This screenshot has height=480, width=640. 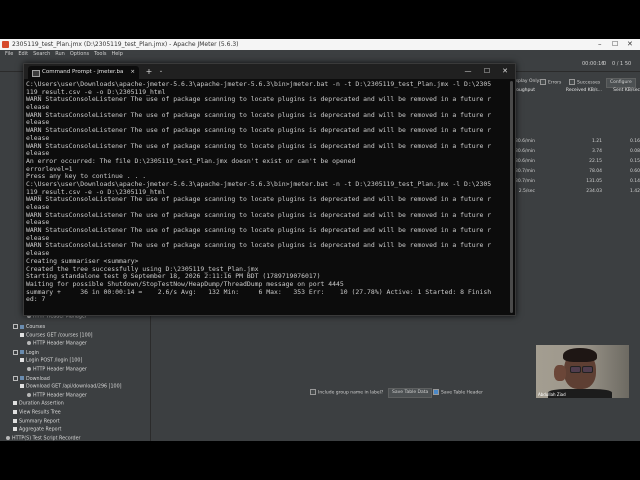 I want to click on tree-item: Courses GET /courses [100], so click(x=56, y=336).